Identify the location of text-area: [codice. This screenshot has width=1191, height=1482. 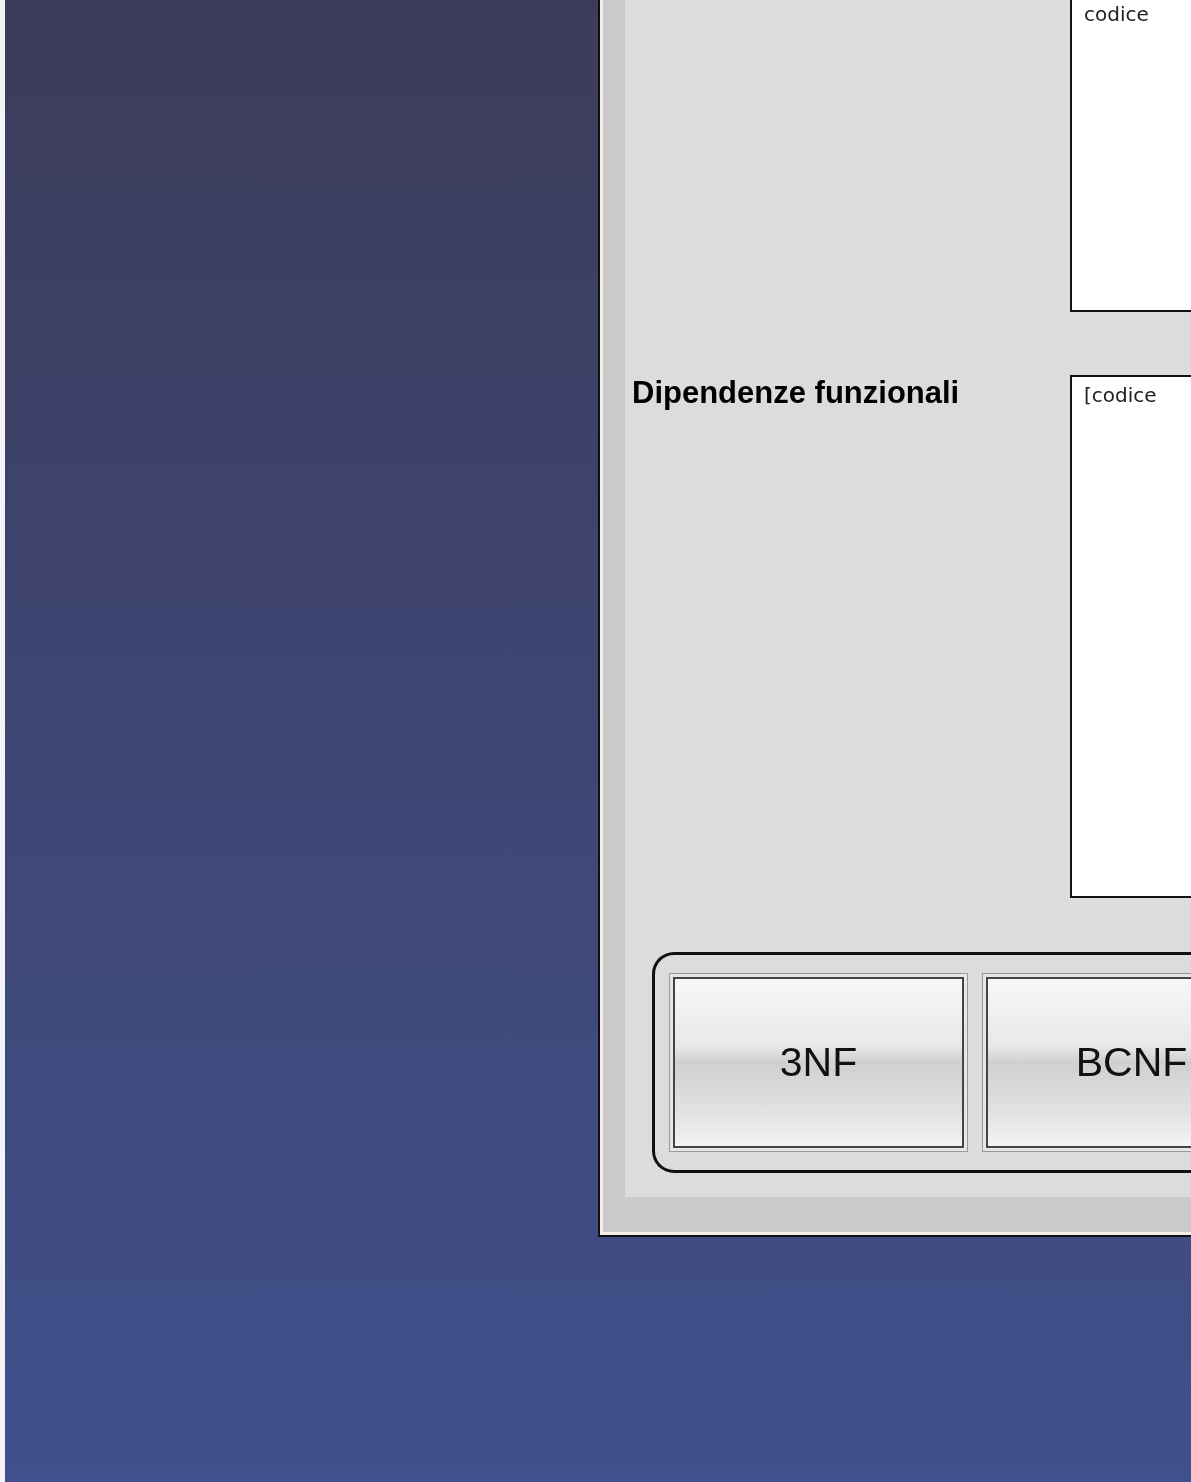
(1130, 636).